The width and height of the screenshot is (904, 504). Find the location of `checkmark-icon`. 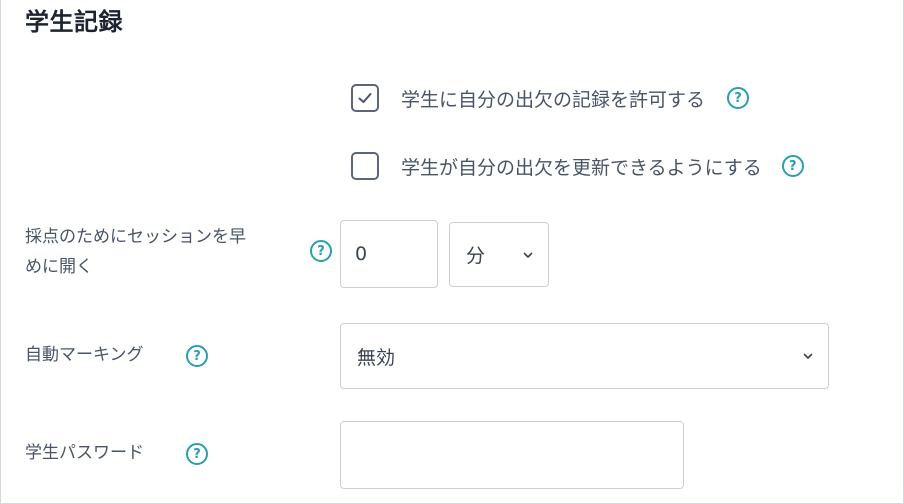

checkmark-icon is located at coordinates (365, 98).